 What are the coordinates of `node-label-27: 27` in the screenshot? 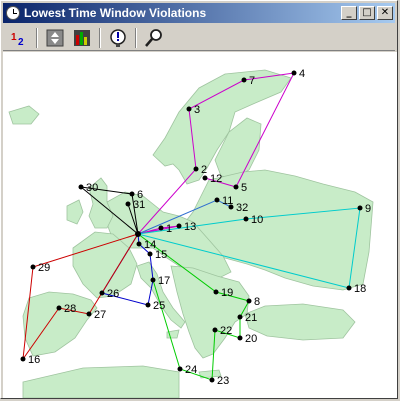 It's located at (100, 315).